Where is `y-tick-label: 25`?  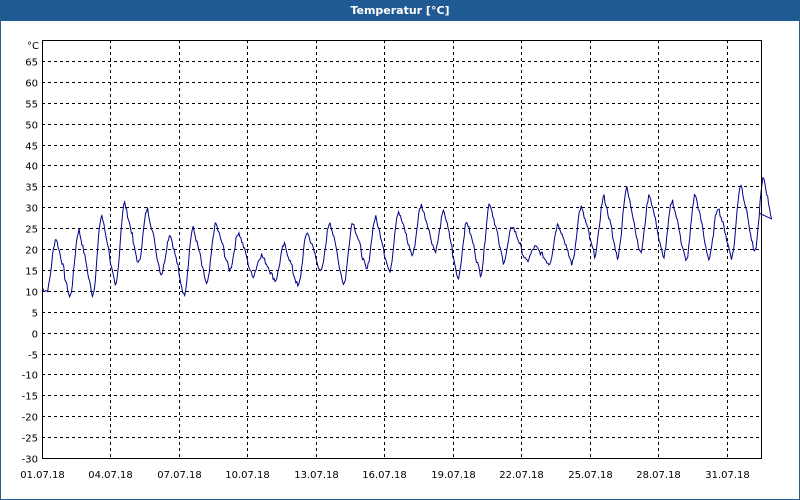
y-tick-label: 25 is located at coordinates (31, 230).